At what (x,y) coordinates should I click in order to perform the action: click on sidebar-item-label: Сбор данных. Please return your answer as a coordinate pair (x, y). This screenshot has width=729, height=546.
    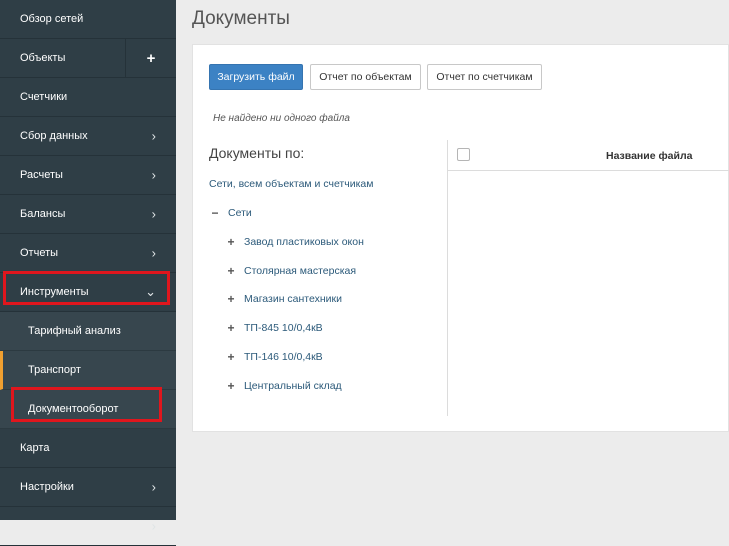
    Looking at the image, I should click on (54, 136).